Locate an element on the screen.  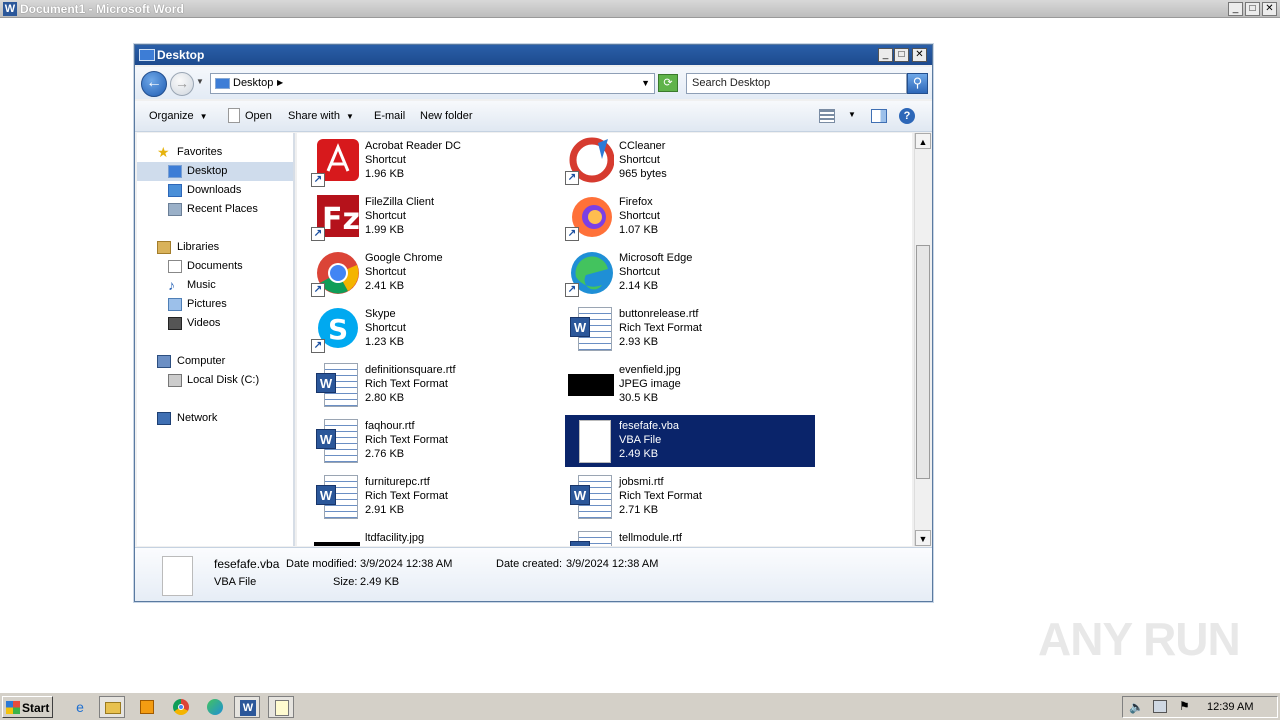
nav-desktop: Desktop is located at coordinates (215, 171).